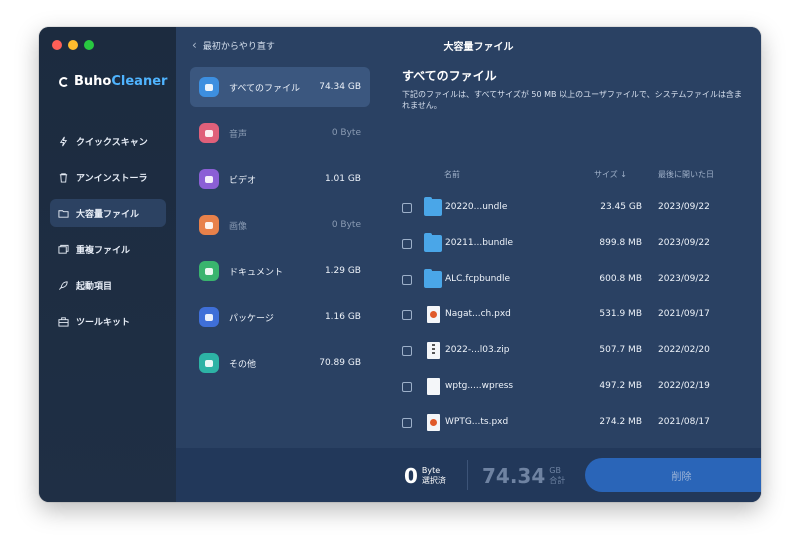 Image resolution: width=800 pixels, height=554 pixels. I want to click on file-last-opened: 2022/02/19, so click(684, 386).